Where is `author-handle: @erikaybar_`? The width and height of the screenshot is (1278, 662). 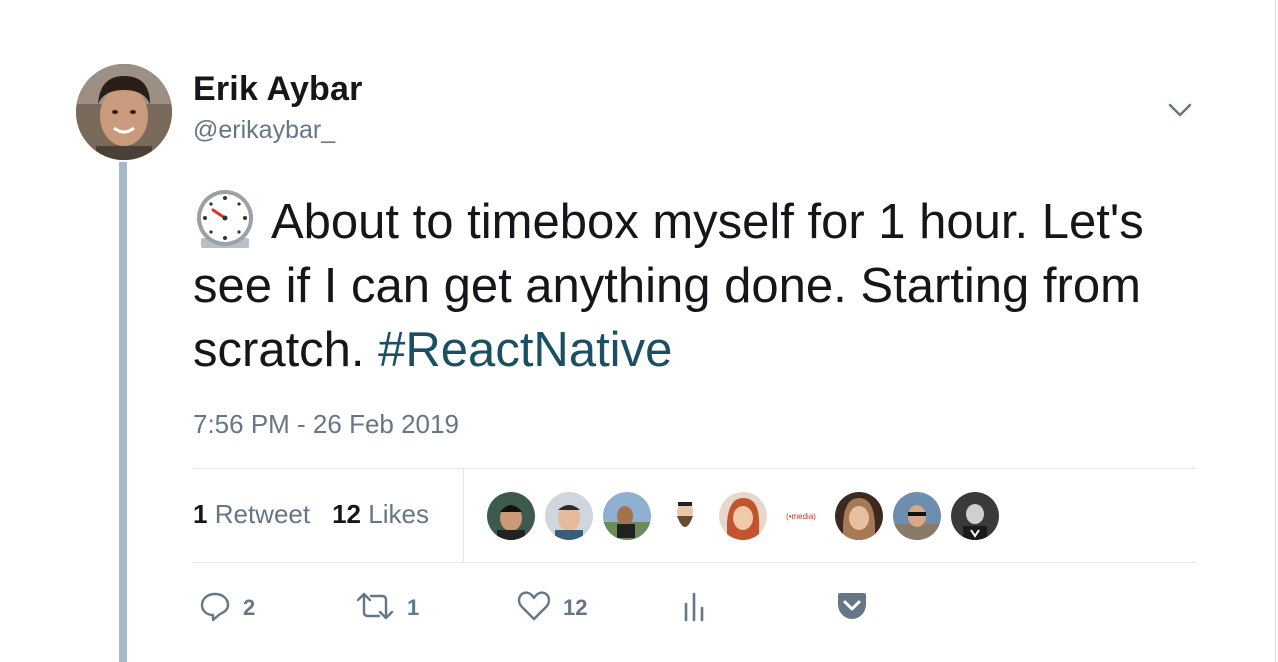 author-handle: @erikaybar_ is located at coordinates (264, 130).